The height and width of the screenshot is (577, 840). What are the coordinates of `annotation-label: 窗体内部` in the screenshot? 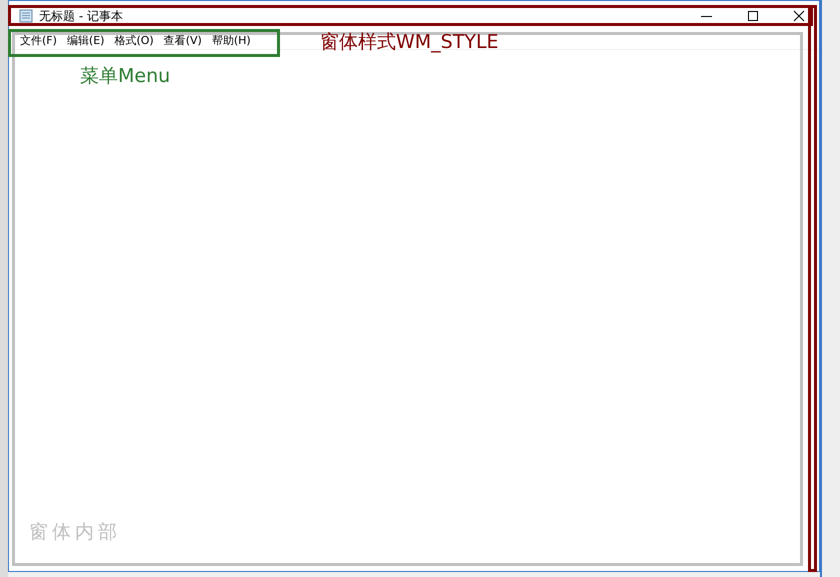 It's located at (75, 532).